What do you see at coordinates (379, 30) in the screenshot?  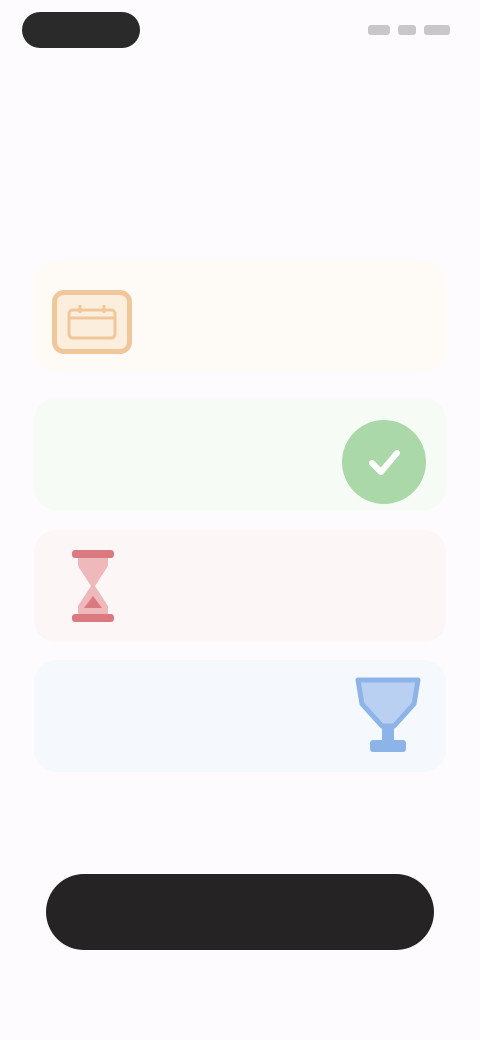 I see `signal-icon` at bounding box center [379, 30].